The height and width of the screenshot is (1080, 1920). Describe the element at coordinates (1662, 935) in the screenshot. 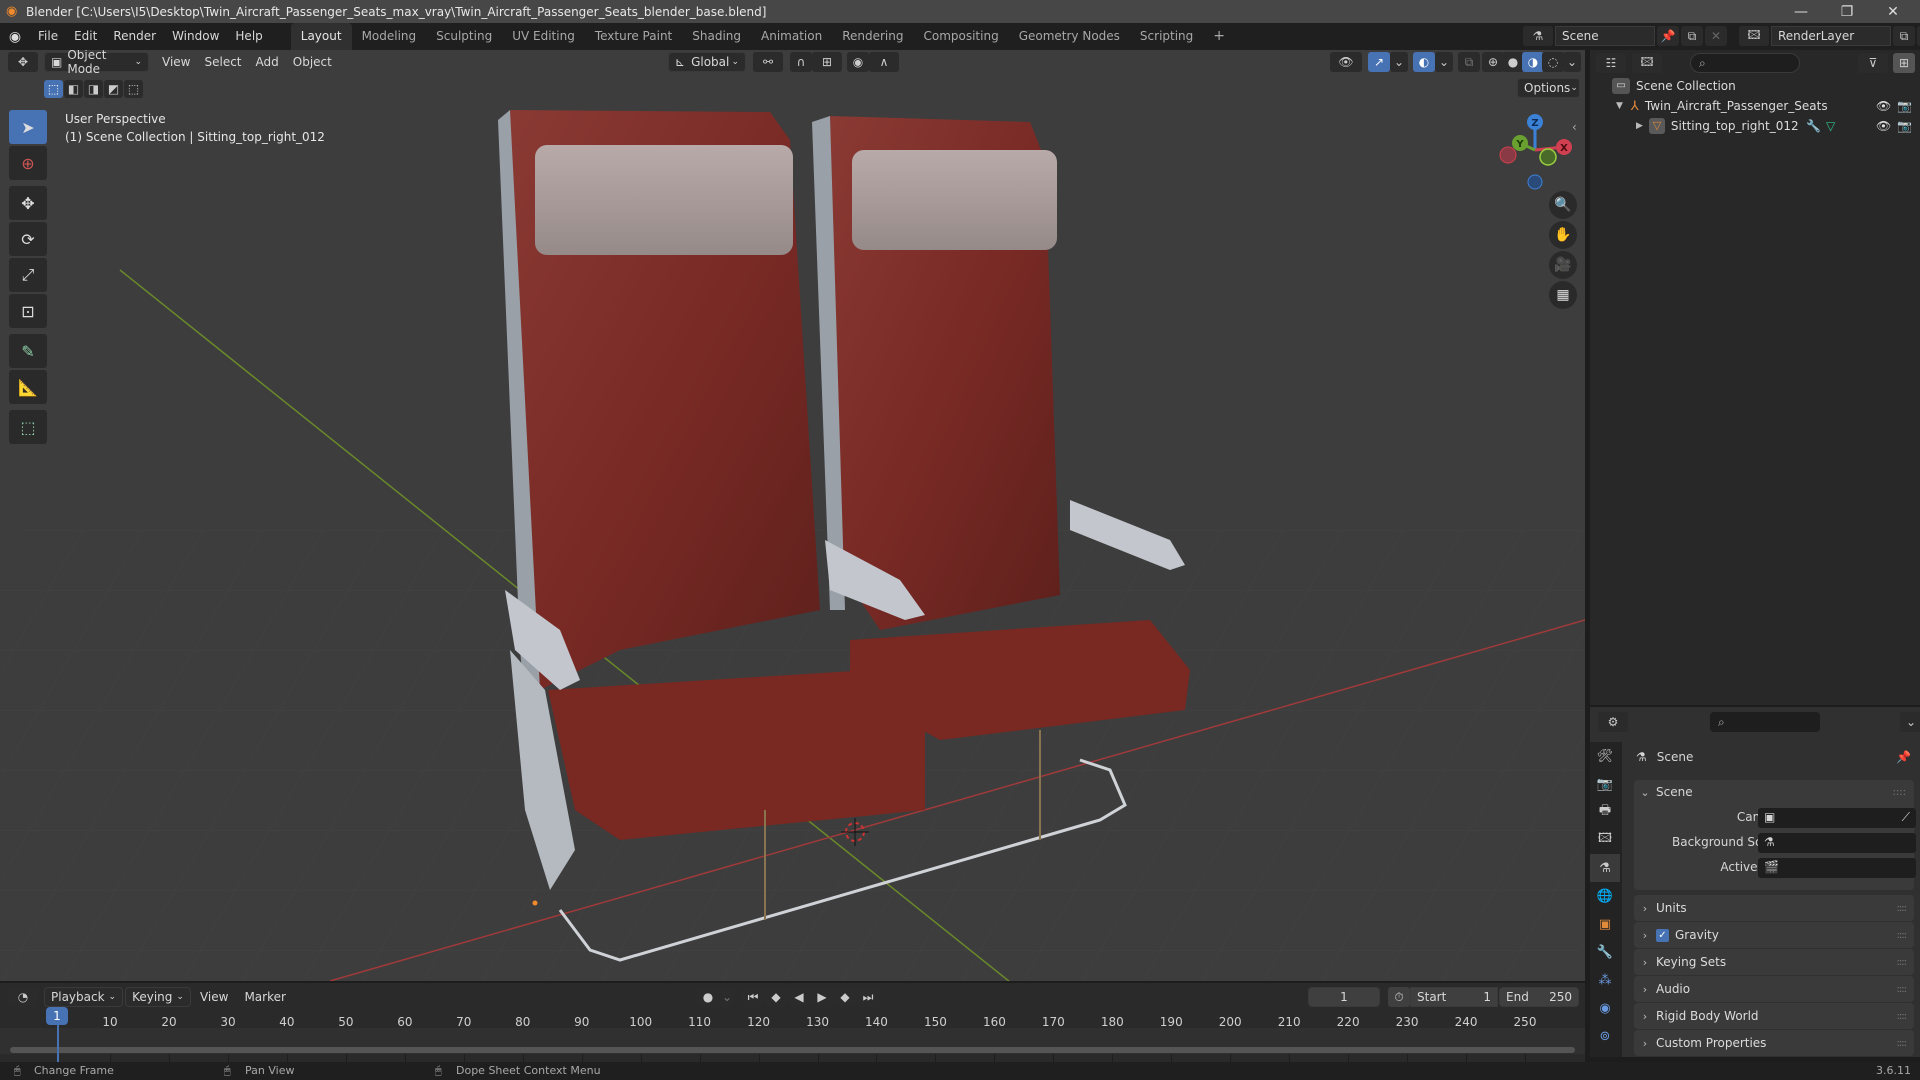

I see `gravity-checkbox: ✓` at that location.